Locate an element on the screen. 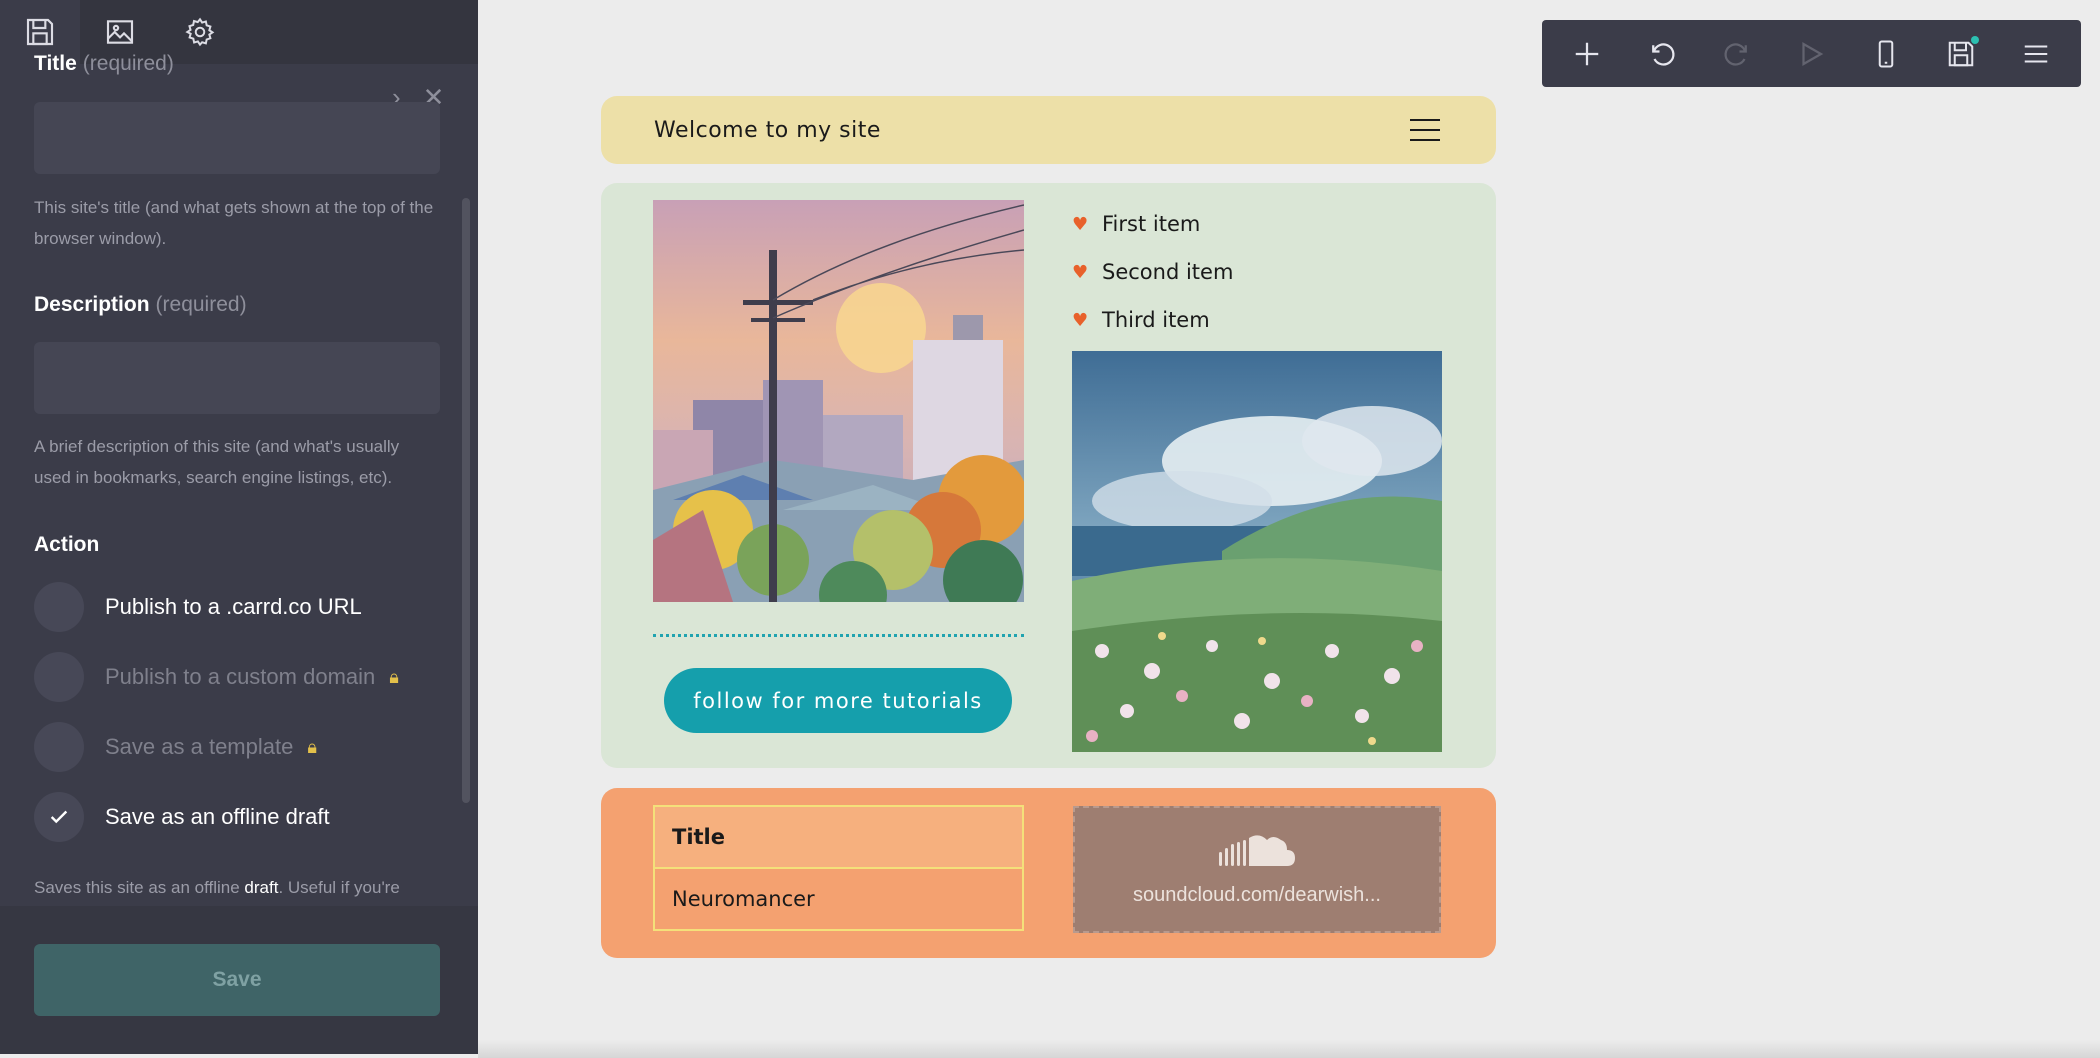  option-publish-custom-domain: Publish to a custom domain 🔒︎ is located at coordinates (216, 677).